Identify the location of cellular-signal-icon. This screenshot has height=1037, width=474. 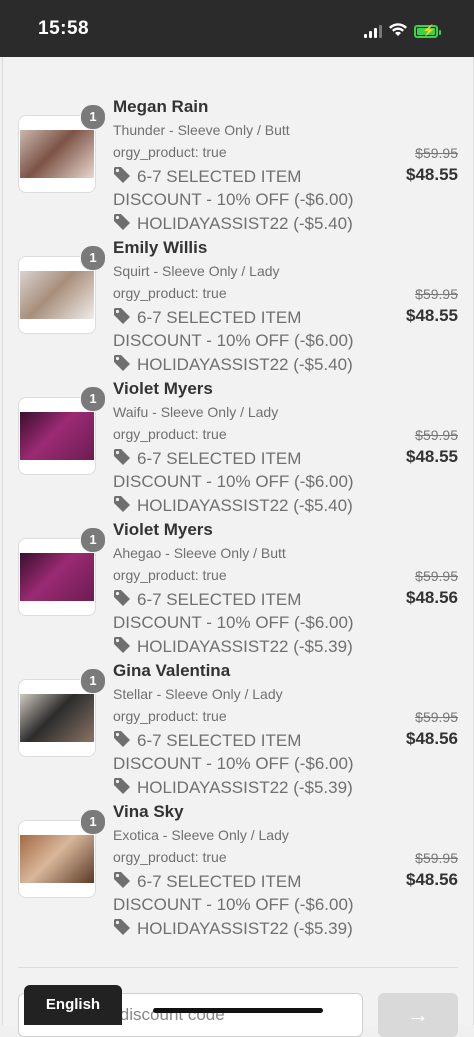
(373, 31).